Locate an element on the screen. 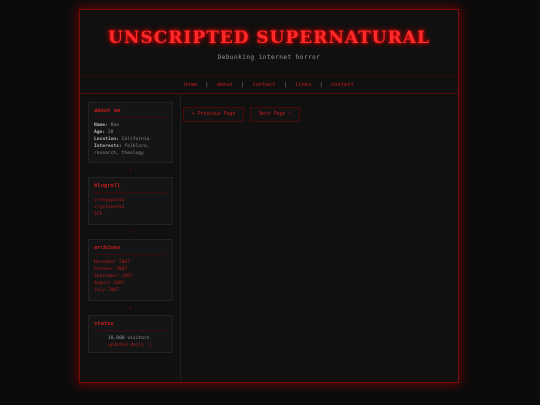 Image resolution: width=540 pixels, height=405 pixels. archive-link: July 2007 is located at coordinates (130, 290).